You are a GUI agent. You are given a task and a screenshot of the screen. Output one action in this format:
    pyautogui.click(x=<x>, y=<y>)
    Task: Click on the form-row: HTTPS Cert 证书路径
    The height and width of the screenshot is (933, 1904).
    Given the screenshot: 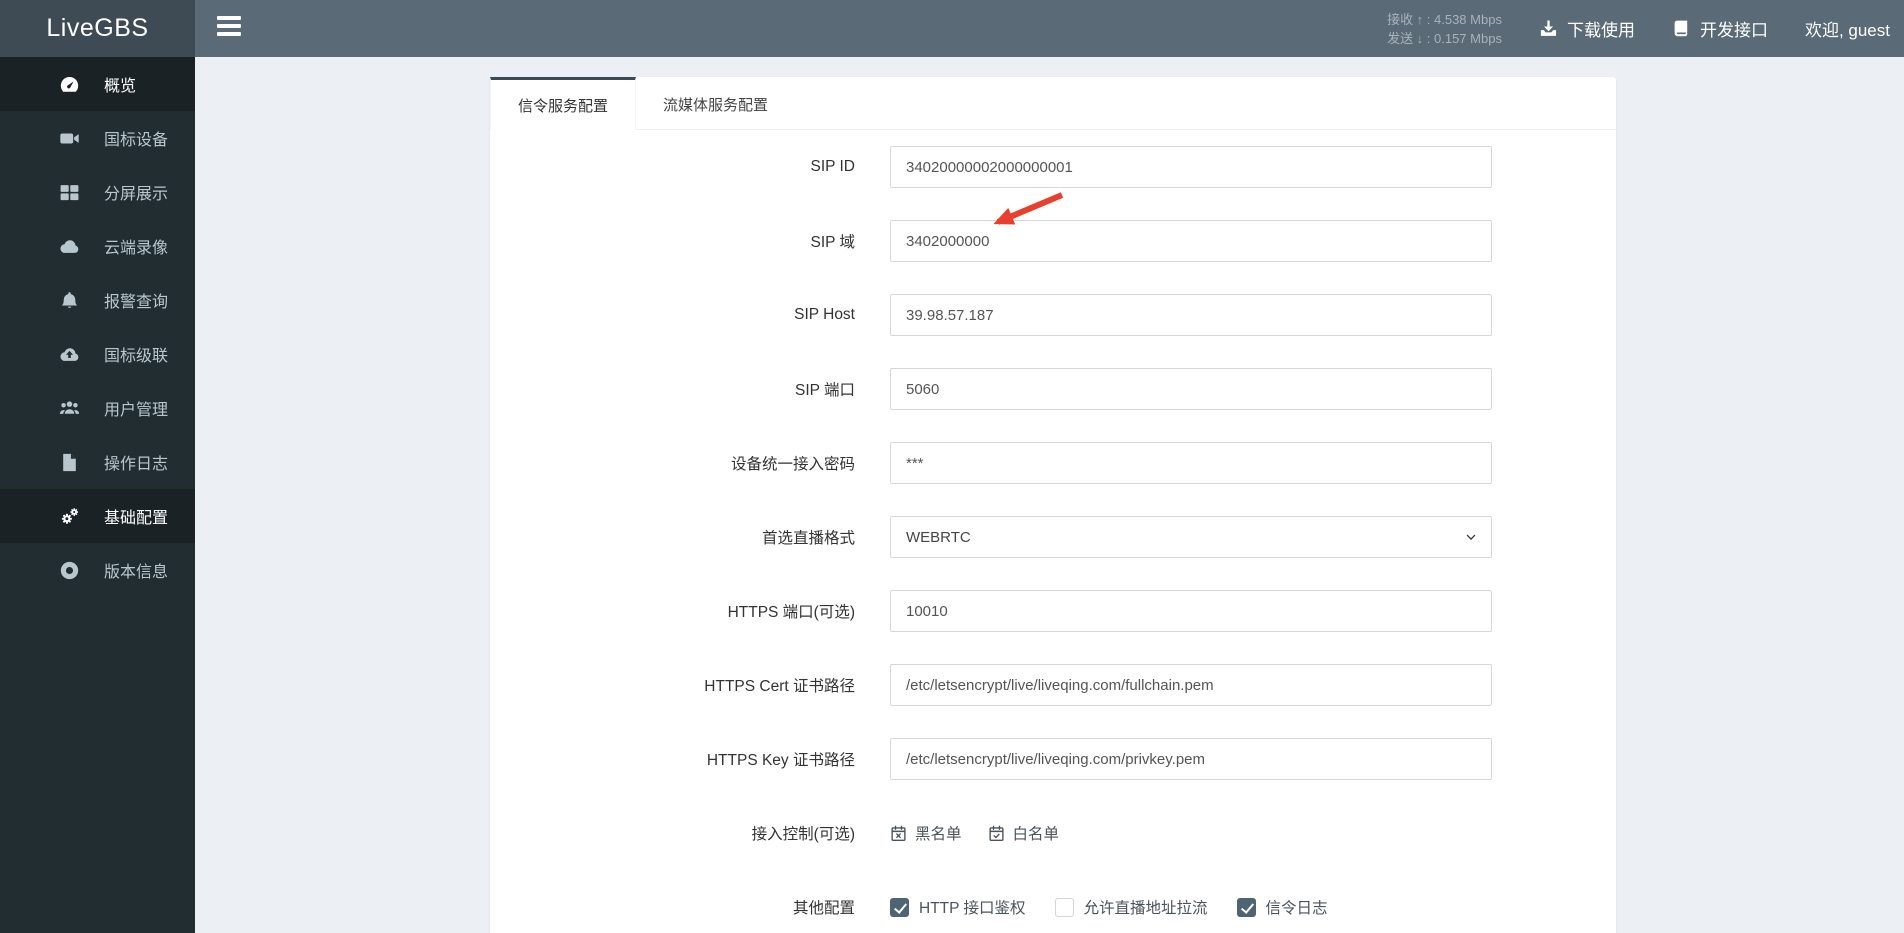 What is the action you would take?
    pyautogui.click(x=1053, y=685)
    